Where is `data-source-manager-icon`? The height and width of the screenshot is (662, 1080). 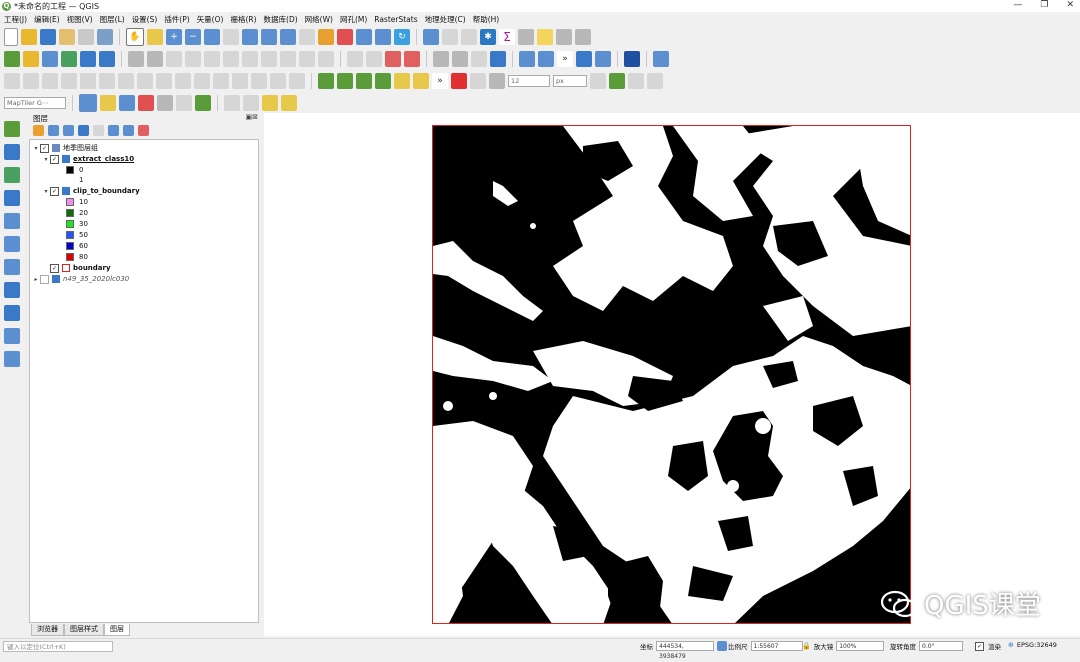
data-source-manager-icon is located at coordinates (12, 59).